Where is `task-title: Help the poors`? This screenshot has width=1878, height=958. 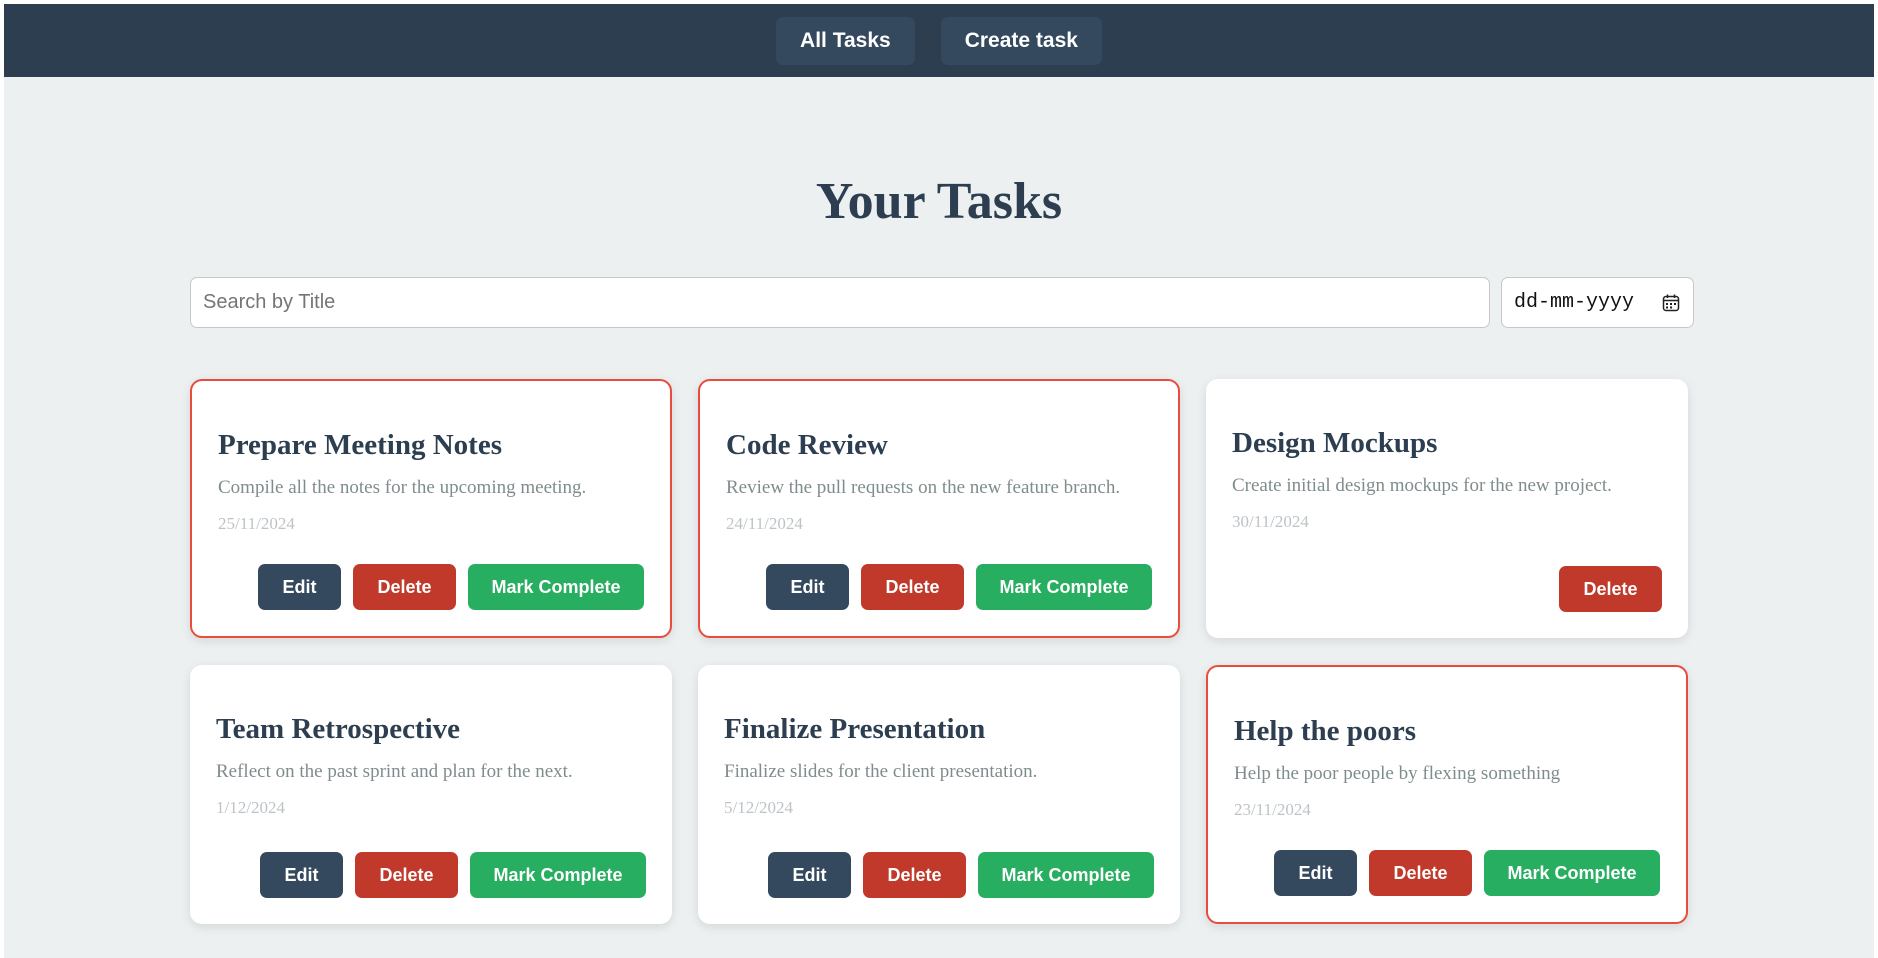
task-title: Help the poors is located at coordinates (1325, 731).